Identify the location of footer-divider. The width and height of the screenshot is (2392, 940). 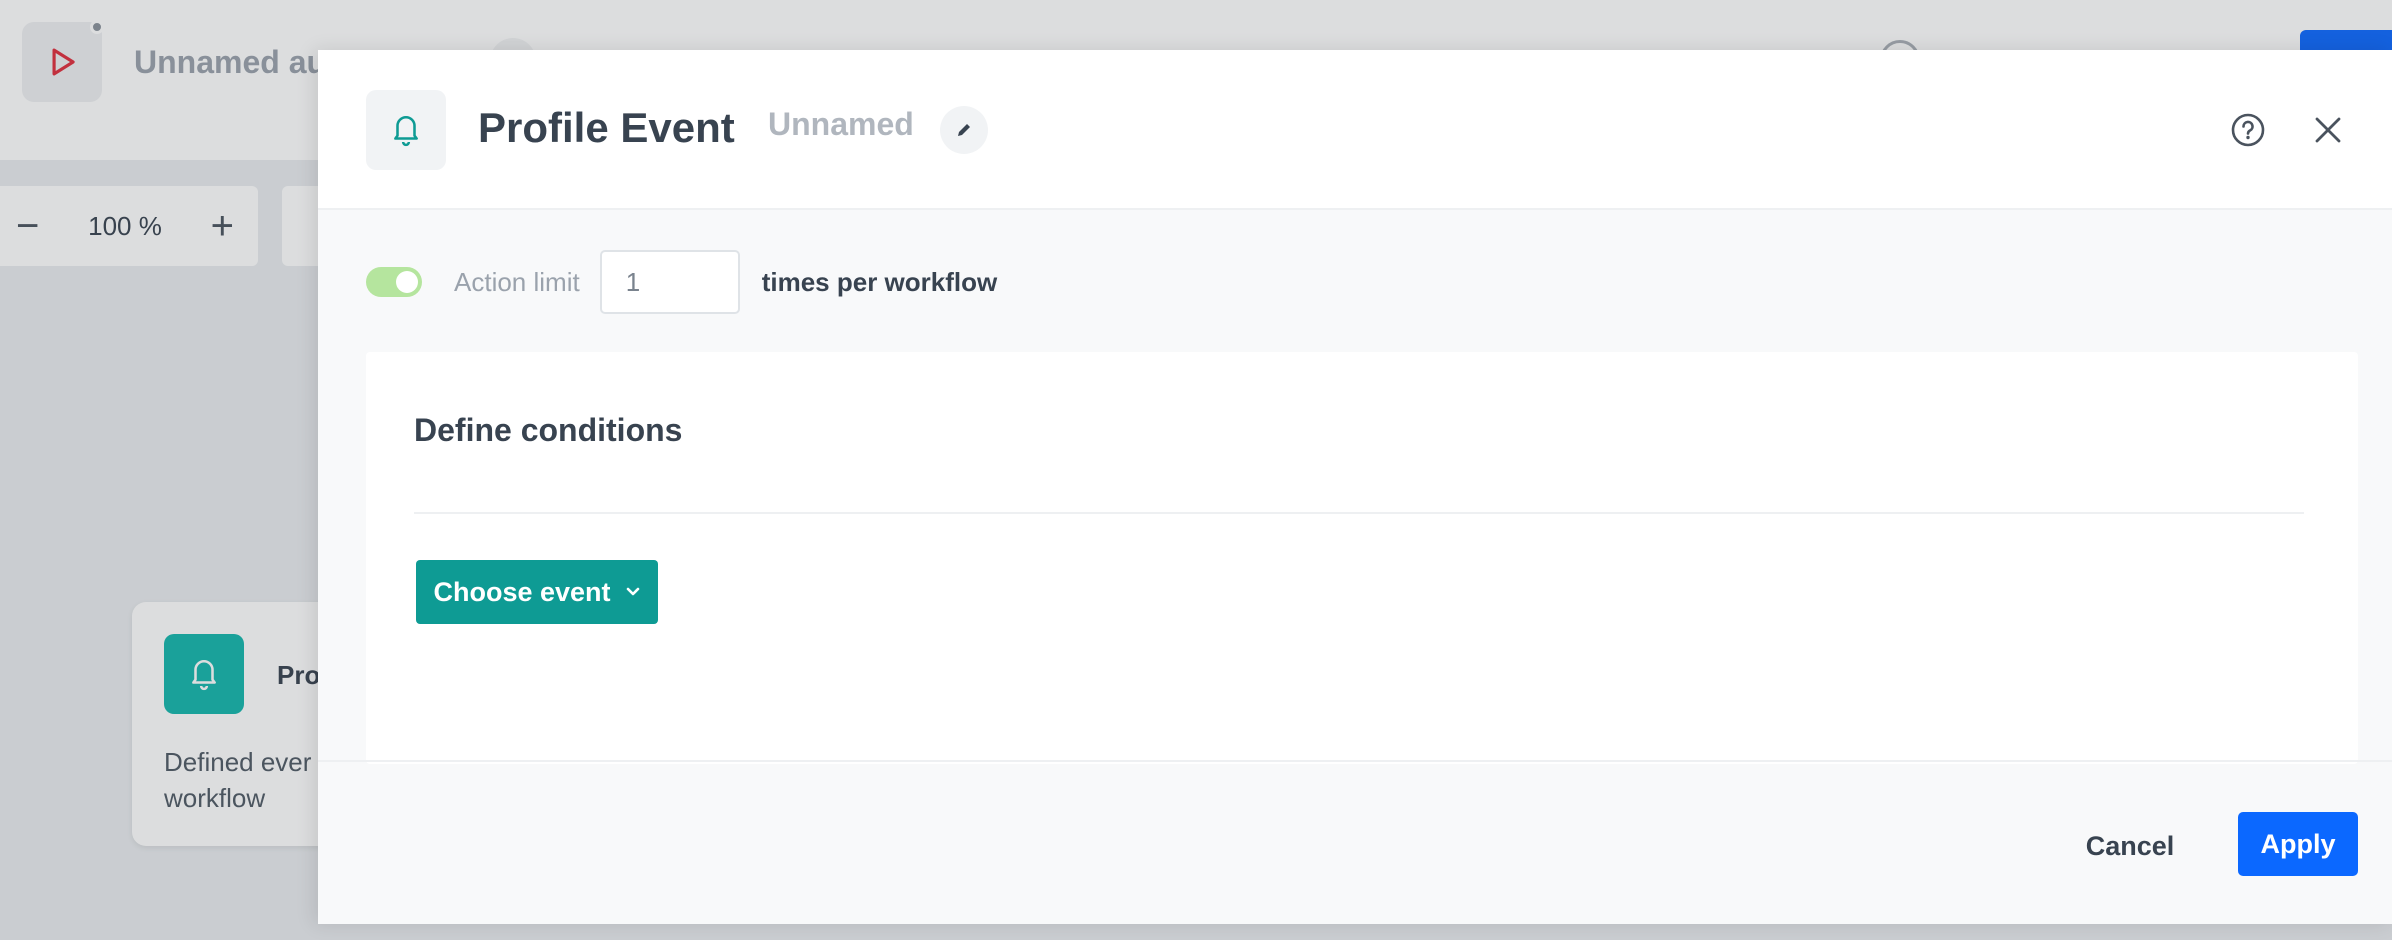
(1355, 761).